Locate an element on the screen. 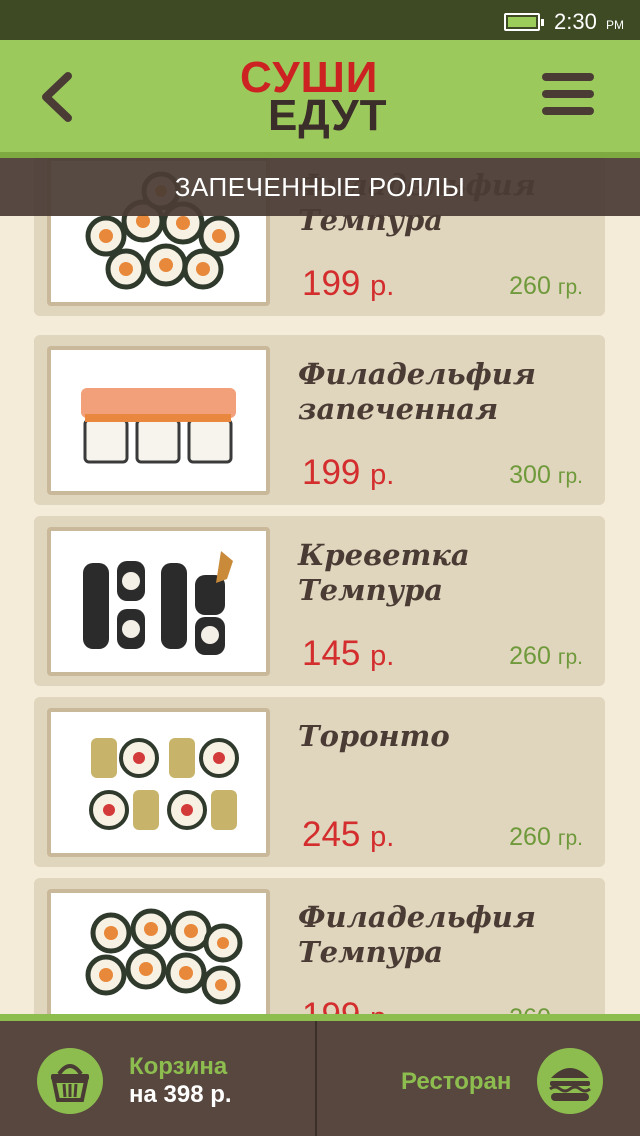 Image resolution: width=640 pixels, height=1136 pixels. cart-title: Корзина is located at coordinates (178, 1066).